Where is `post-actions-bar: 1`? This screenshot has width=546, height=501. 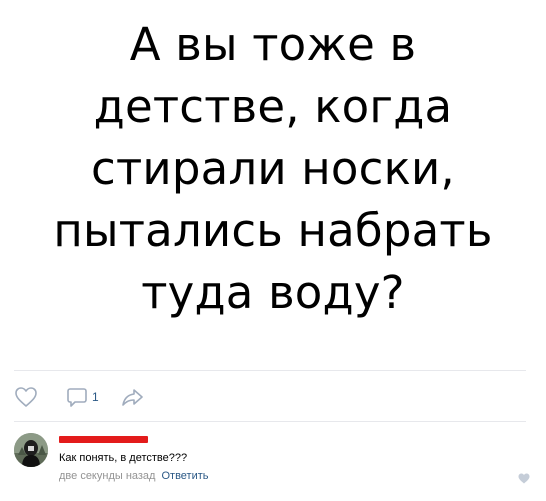 post-actions-bar: 1 is located at coordinates (79, 397).